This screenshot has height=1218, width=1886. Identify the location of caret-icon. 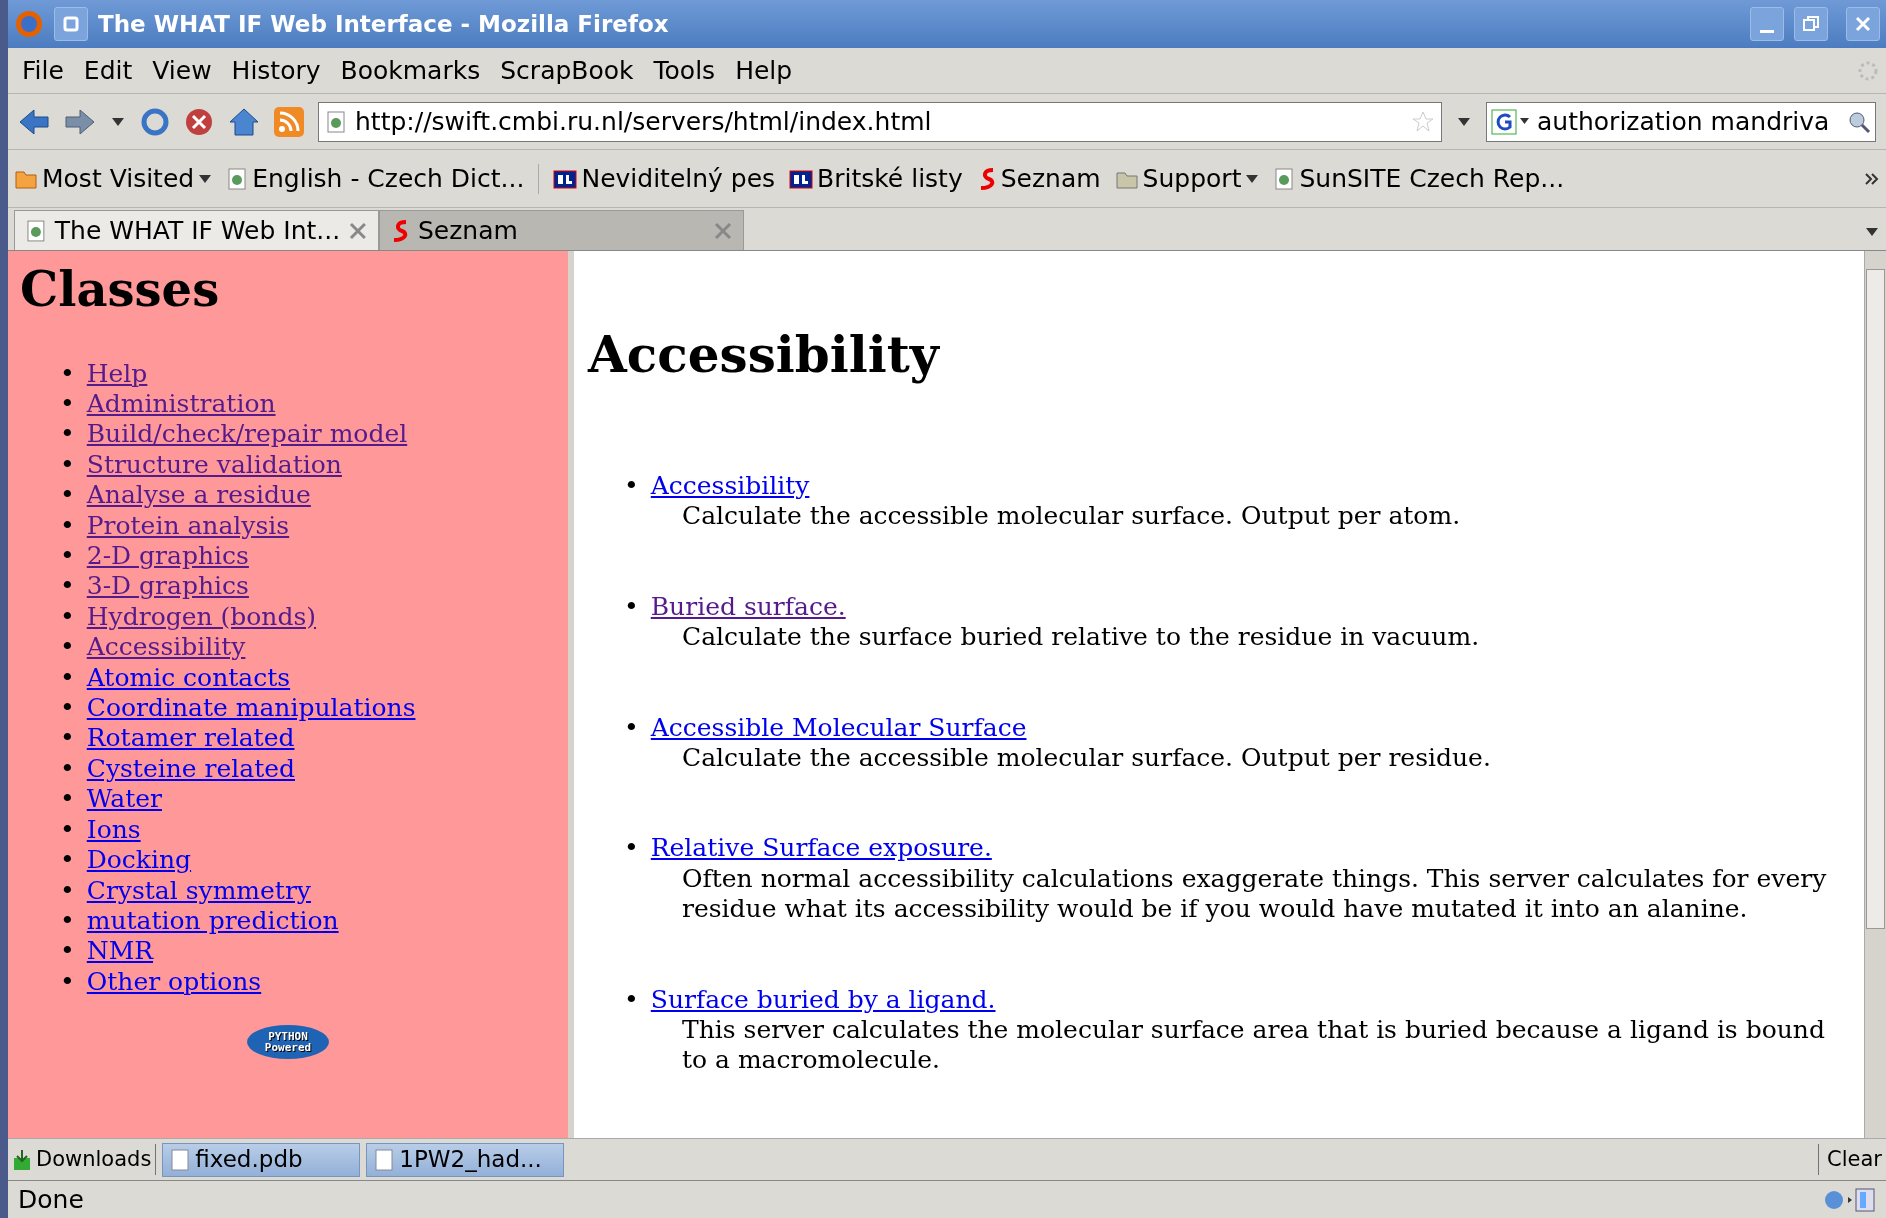
(205, 178).